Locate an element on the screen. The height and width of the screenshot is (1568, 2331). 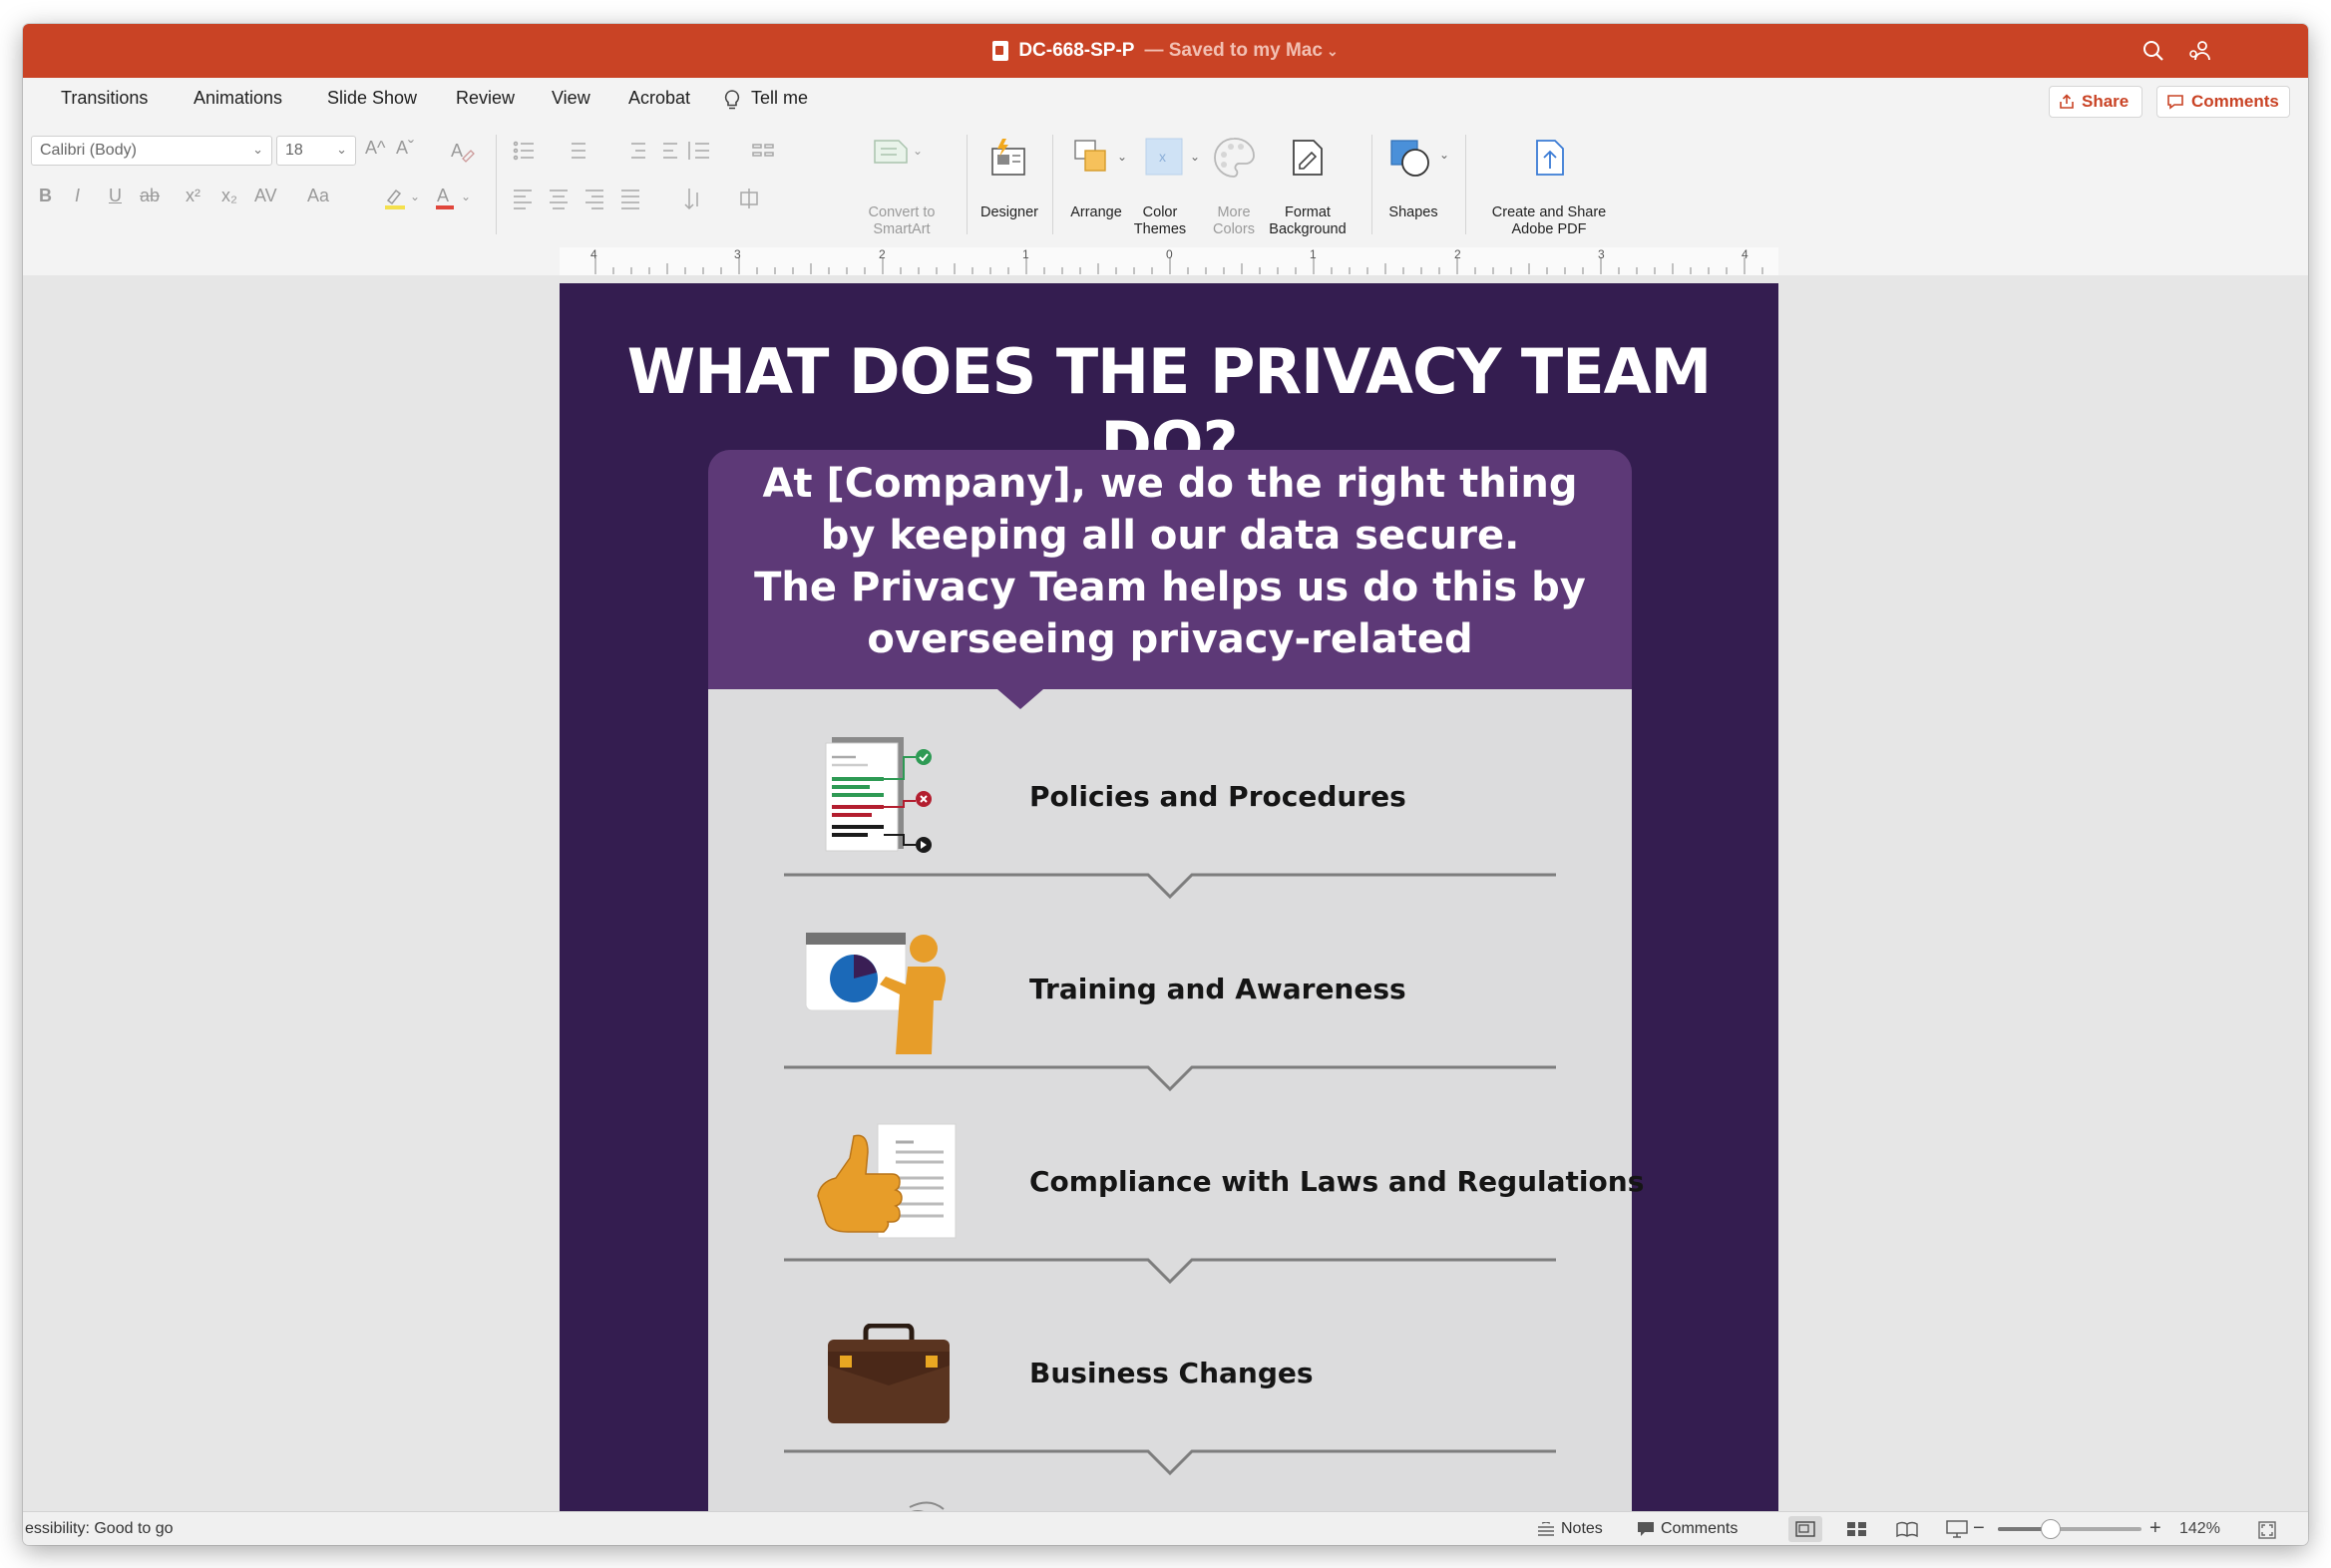
tab-acrobat: Acrobat is located at coordinates (659, 99).